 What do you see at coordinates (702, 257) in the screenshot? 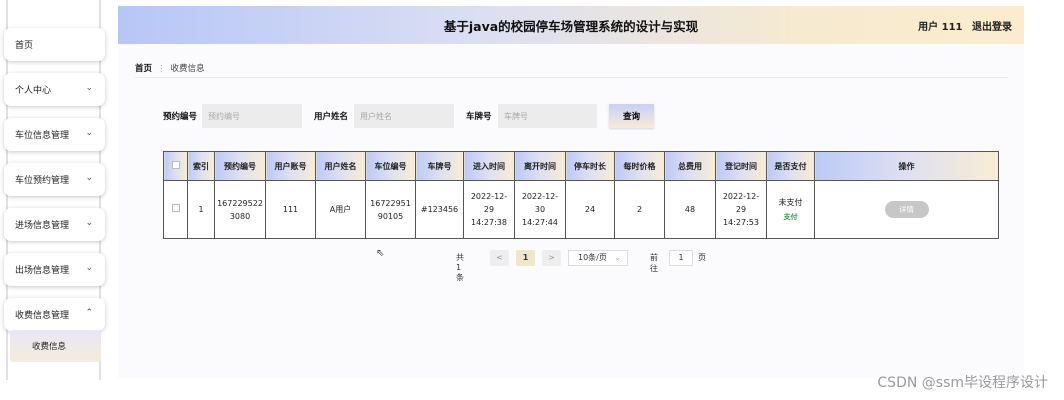
I see `page-unit-label: 页` at bounding box center [702, 257].